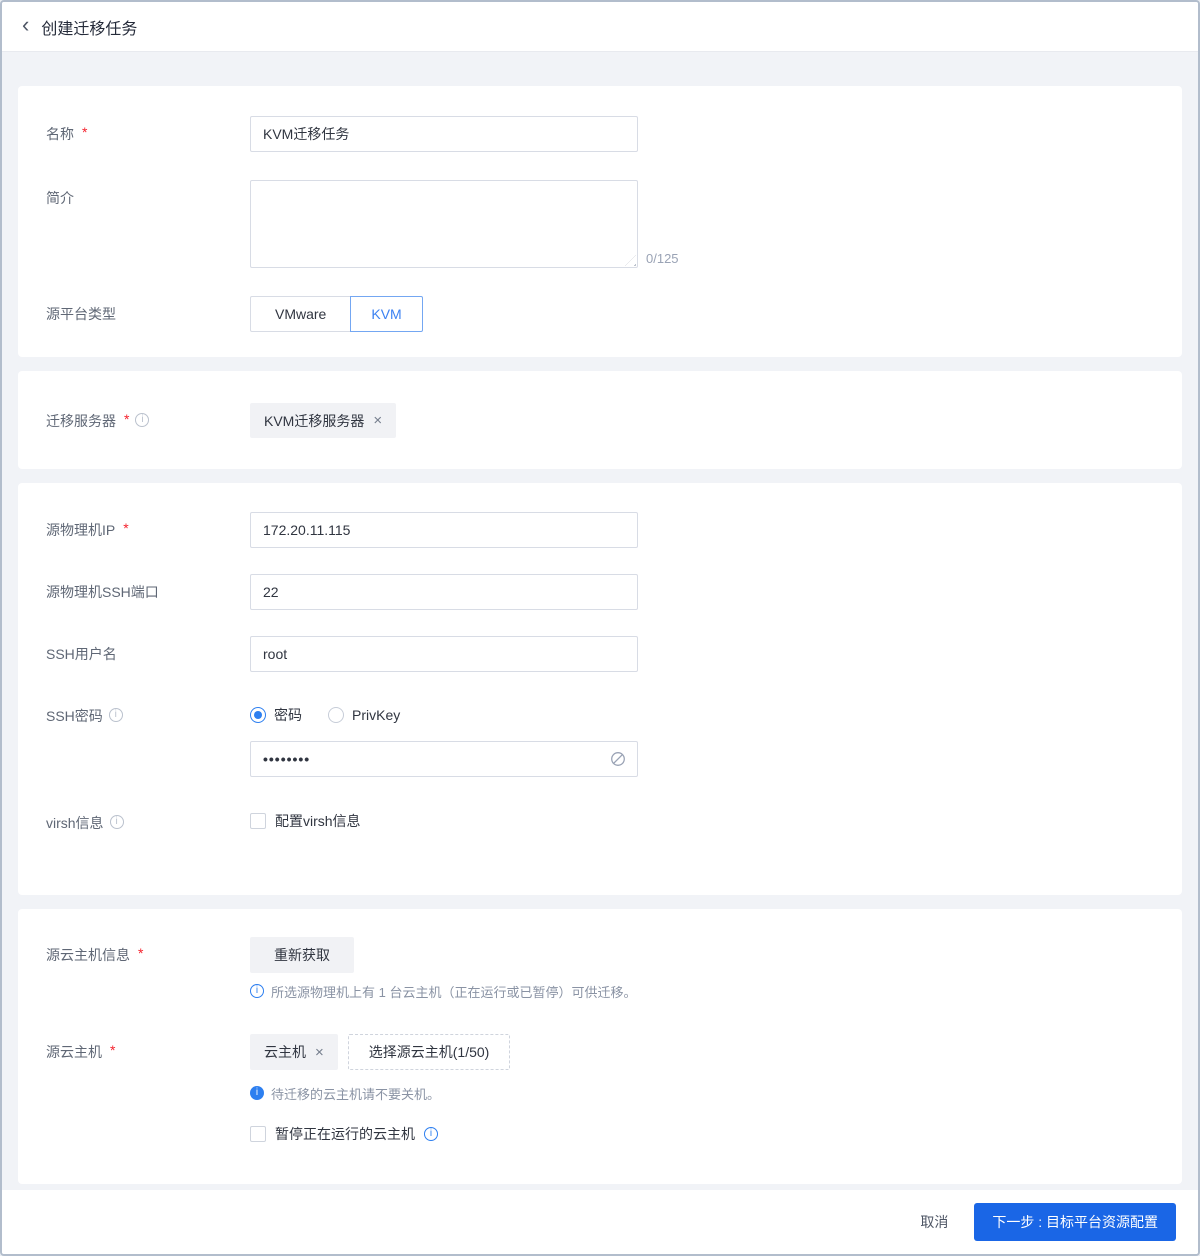  I want to click on source-ip-row: 源物理机IP *, so click(600, 530).